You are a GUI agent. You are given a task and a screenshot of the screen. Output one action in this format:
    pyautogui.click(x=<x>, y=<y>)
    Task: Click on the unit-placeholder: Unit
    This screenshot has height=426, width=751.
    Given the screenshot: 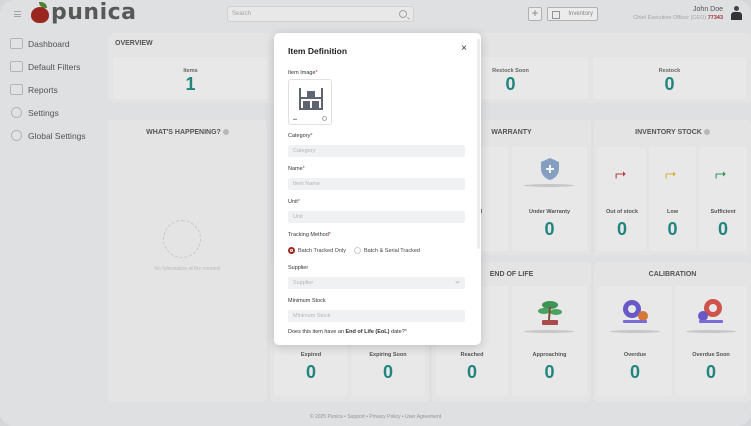 What is the action you would take?
    pyautogui.click(x=298, y=217)
    